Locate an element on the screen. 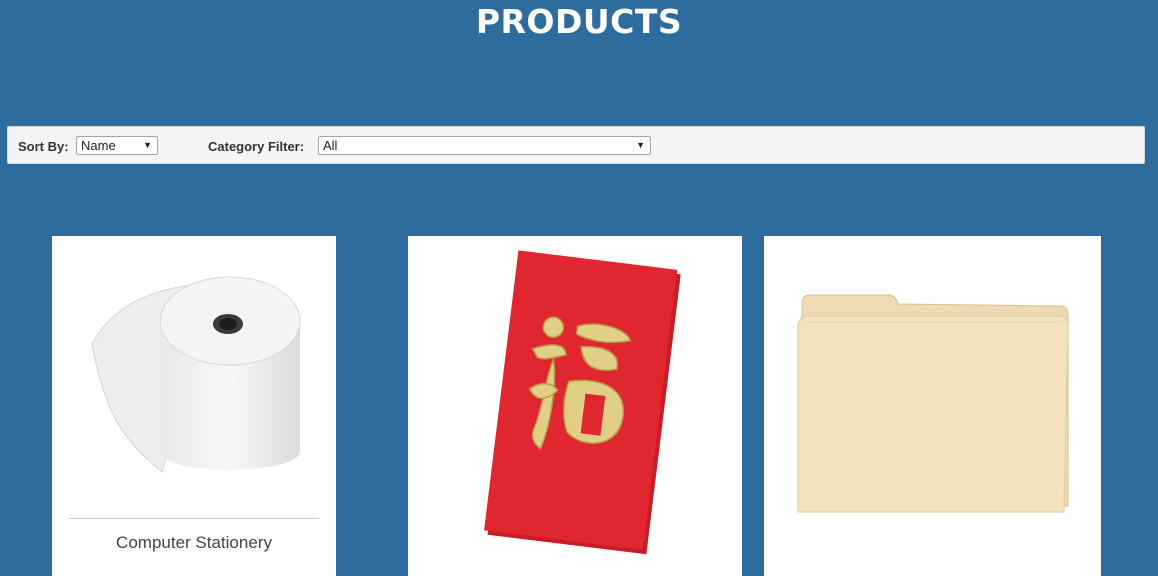  sort-by-select: Name ▼ is located at coordinates (117, 145).